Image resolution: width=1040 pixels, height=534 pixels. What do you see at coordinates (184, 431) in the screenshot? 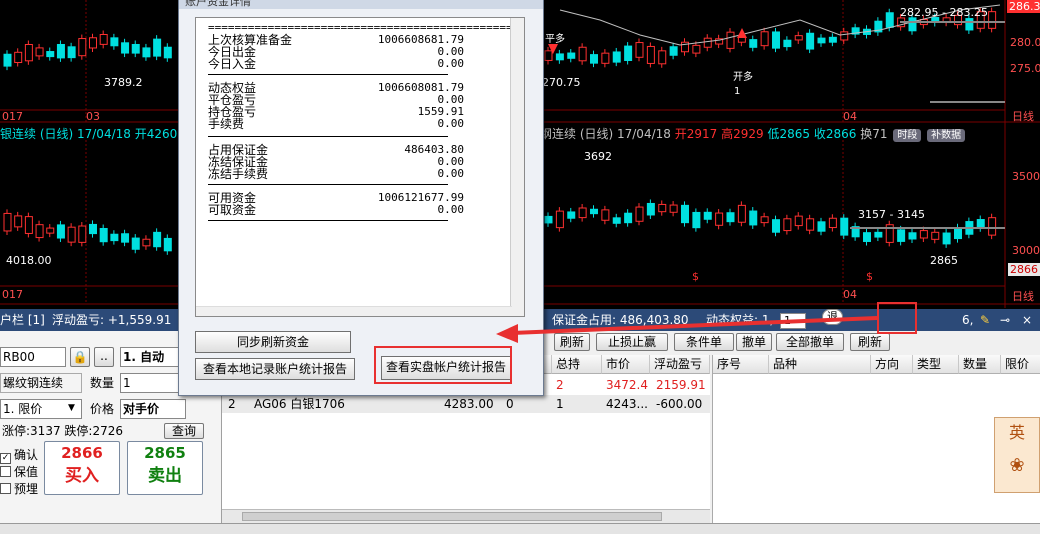
I see `query-button: 查询` at bounding box center [184, 431].